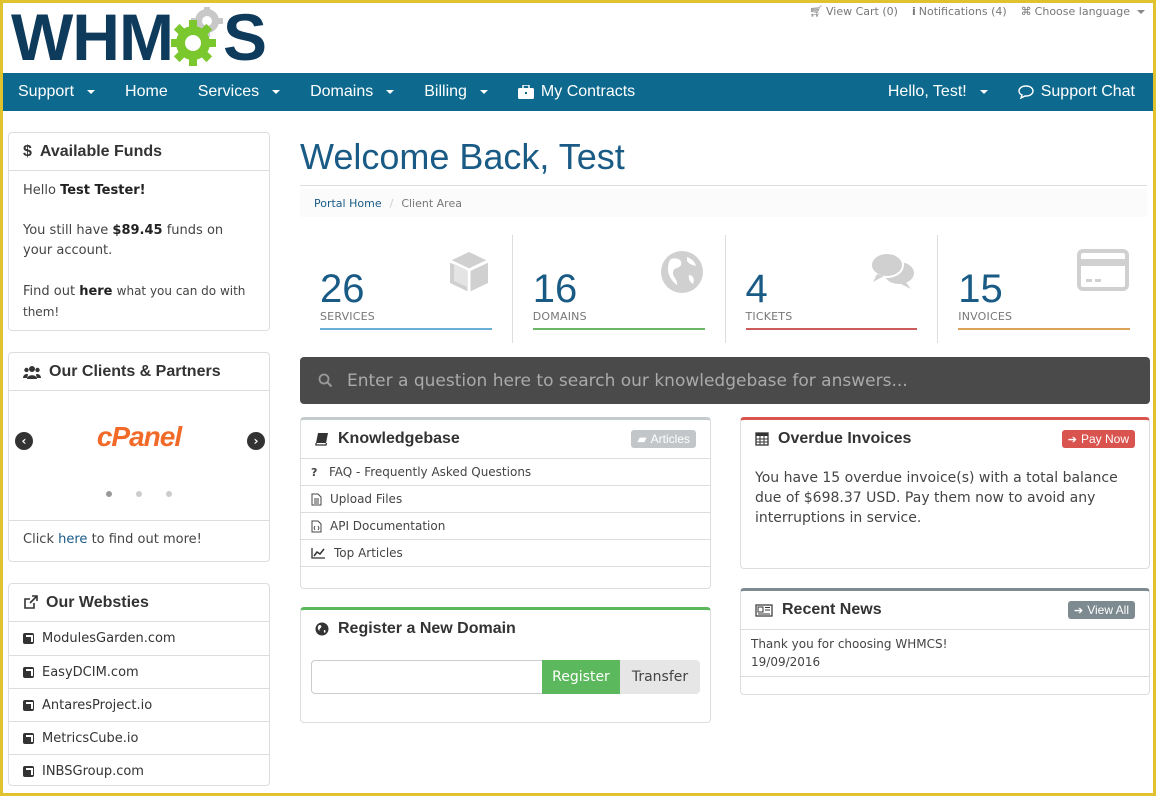 The height and width of the screenshot is (796, 1156). Describe the element at coordinates (469, 272) in the screenshot. I see `cube-icon` at that location.